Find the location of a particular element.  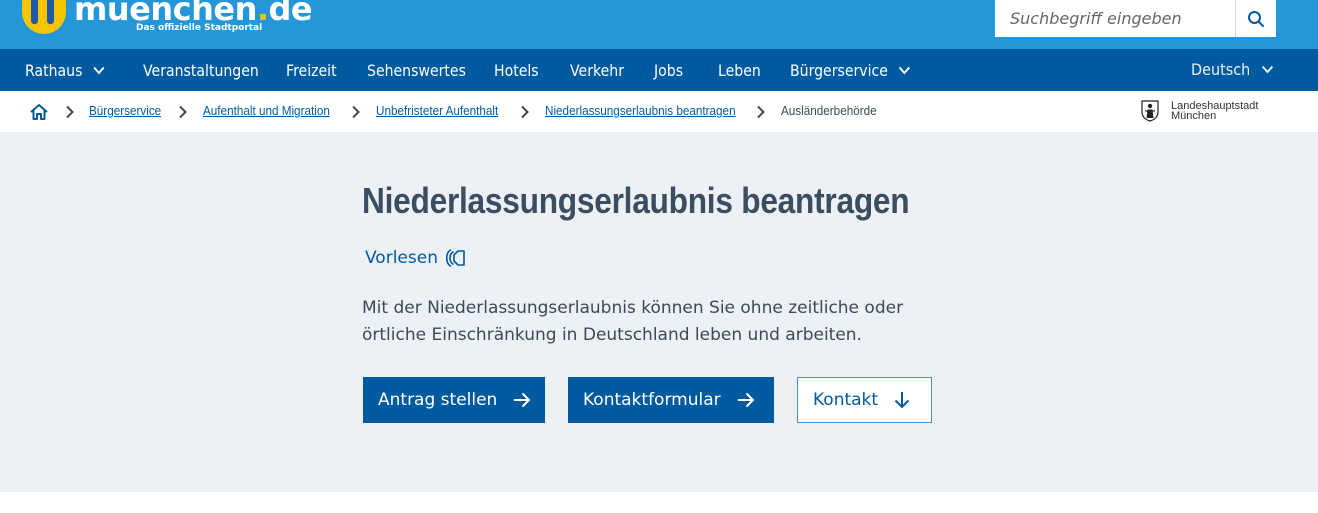

nav-item-label: Veranstaltungen is located at coordinates (201, 70).